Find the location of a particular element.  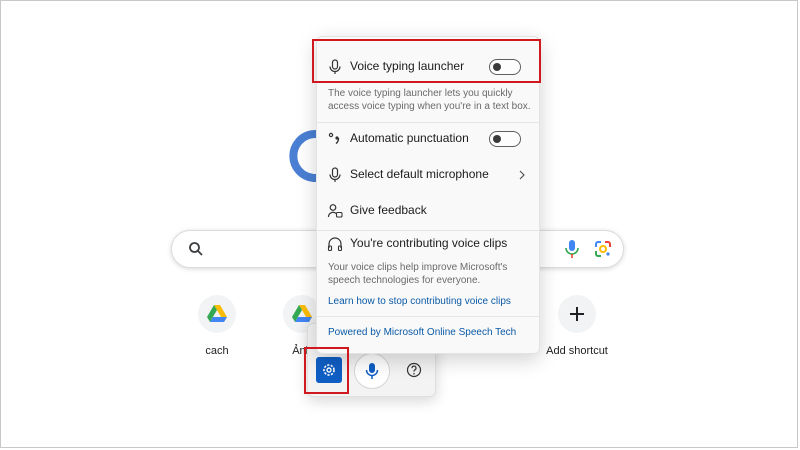

select-microphone-row: Select default microphone is located at coordinates (428, 175).